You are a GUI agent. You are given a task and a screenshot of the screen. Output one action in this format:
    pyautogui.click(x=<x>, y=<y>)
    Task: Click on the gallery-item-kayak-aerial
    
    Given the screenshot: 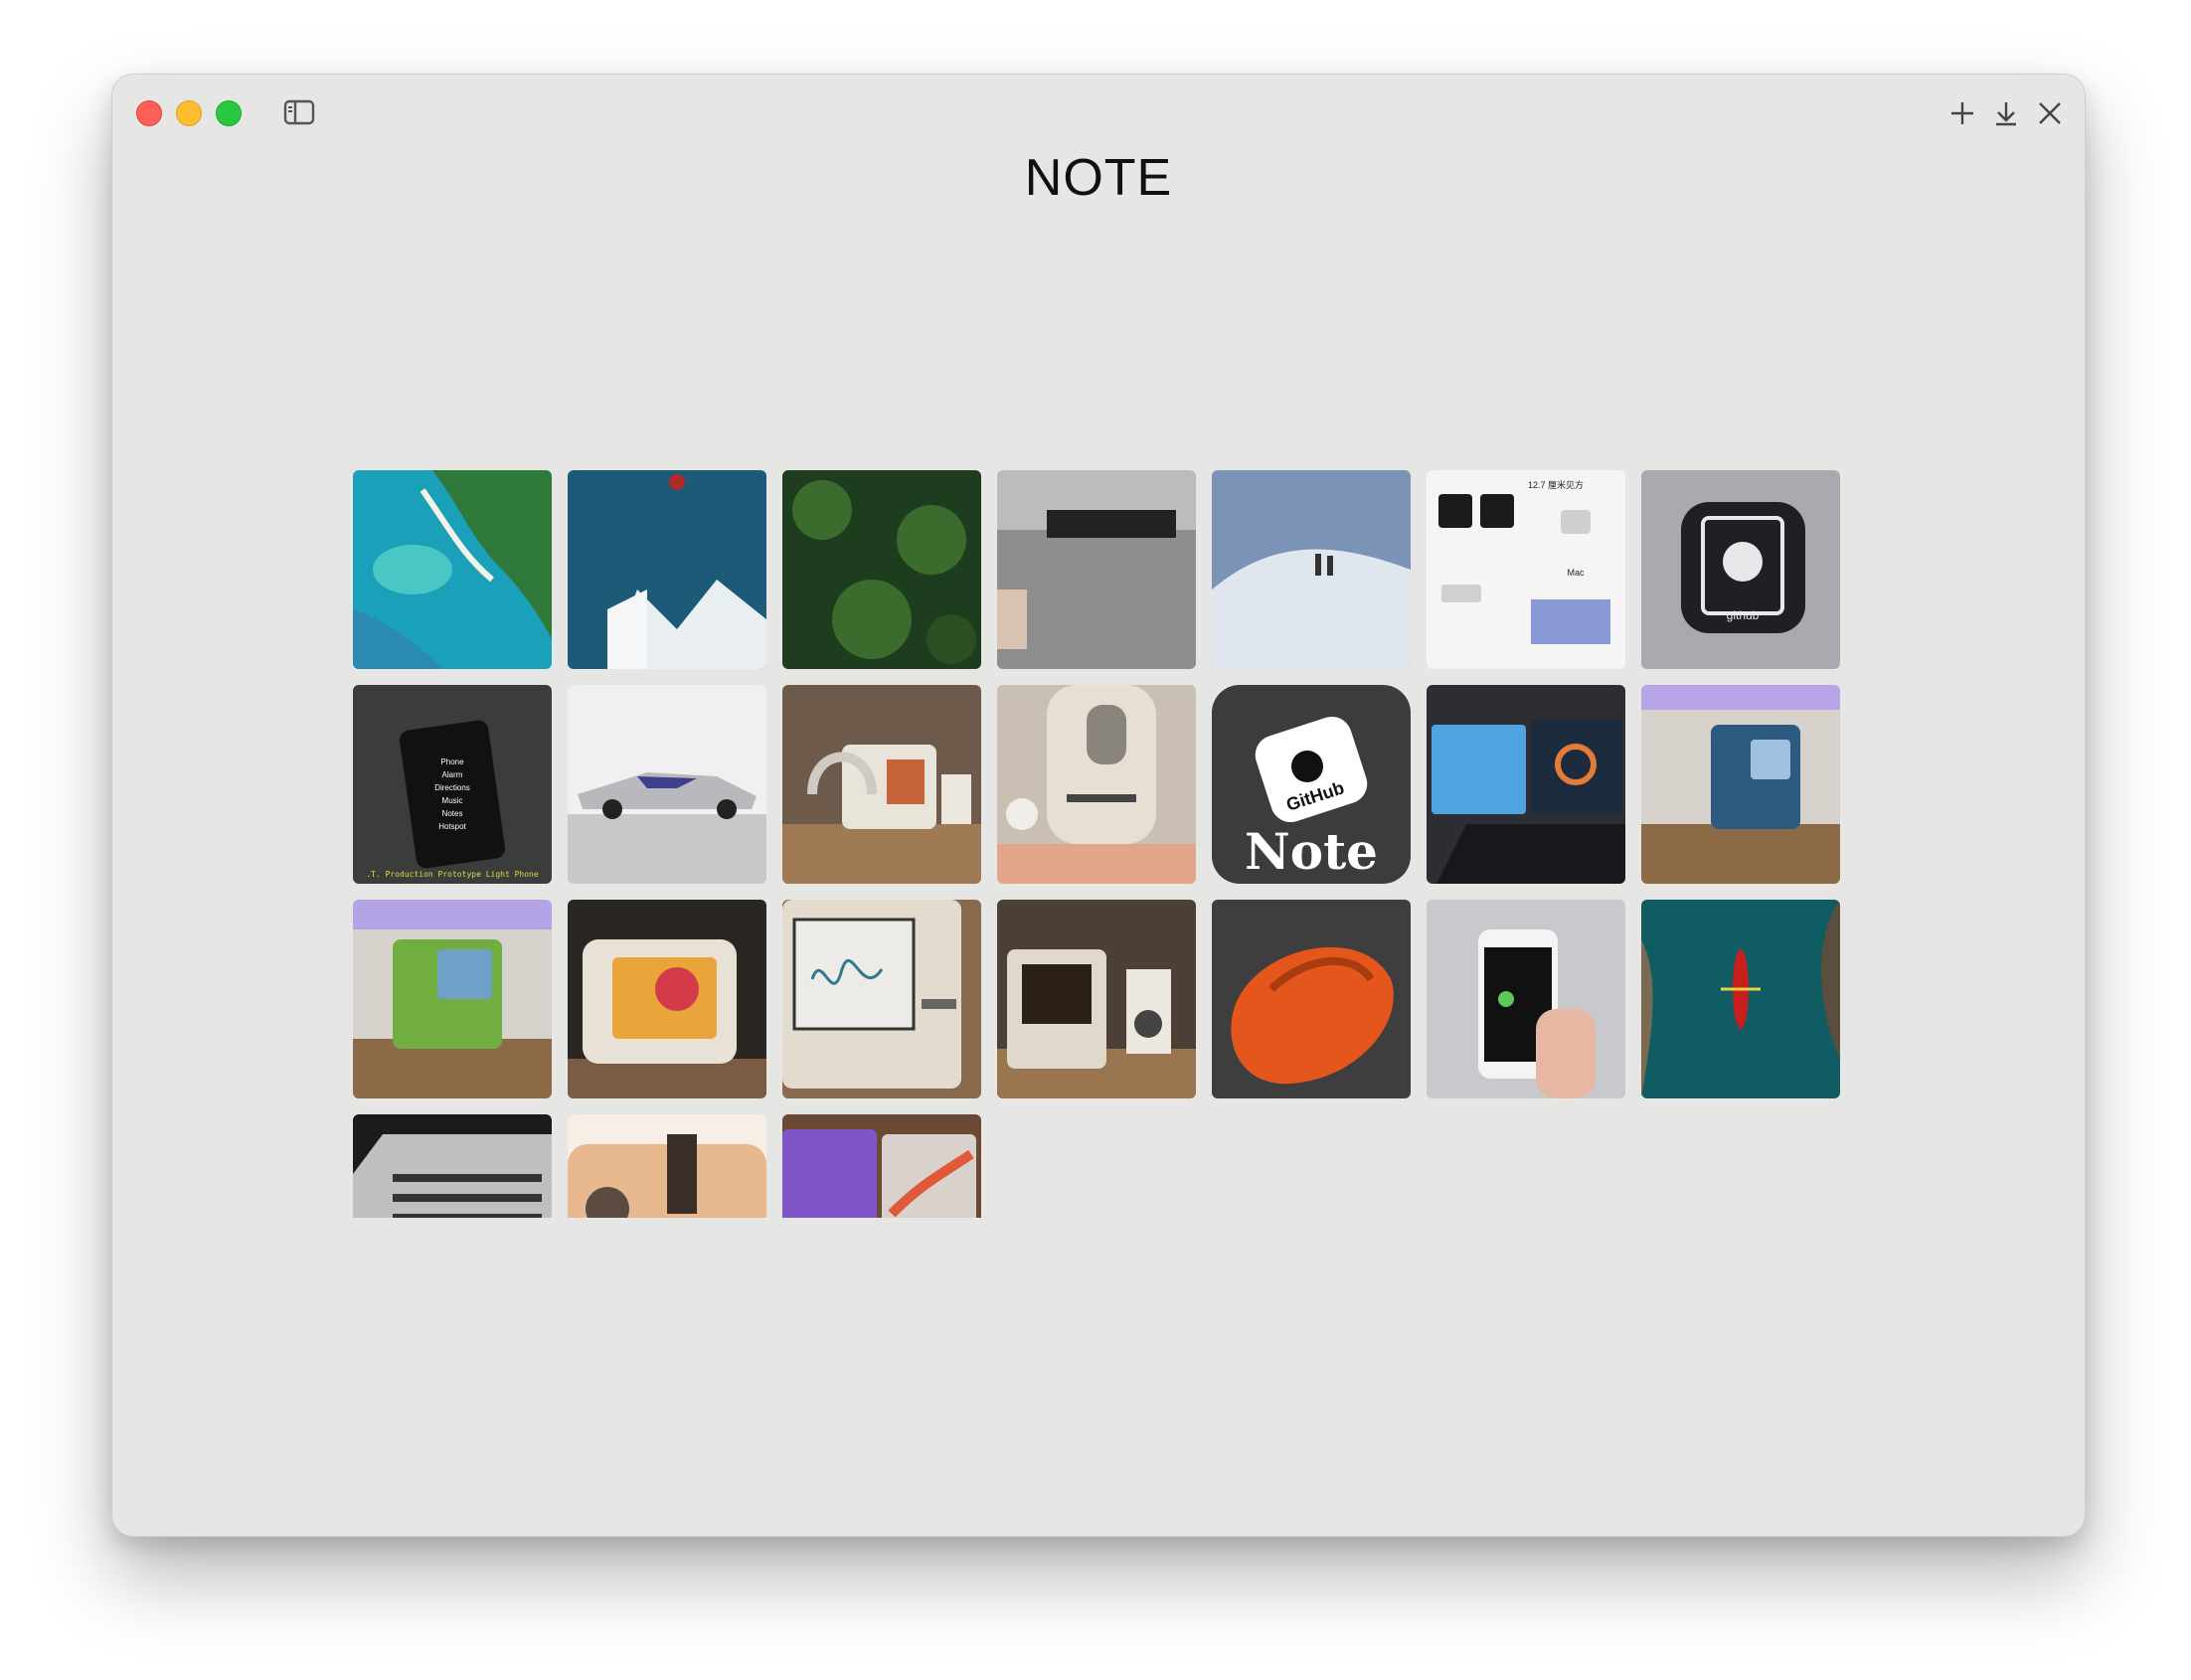 What is the action you would take?
    pyautogui.click(x=1740, y=999)
    